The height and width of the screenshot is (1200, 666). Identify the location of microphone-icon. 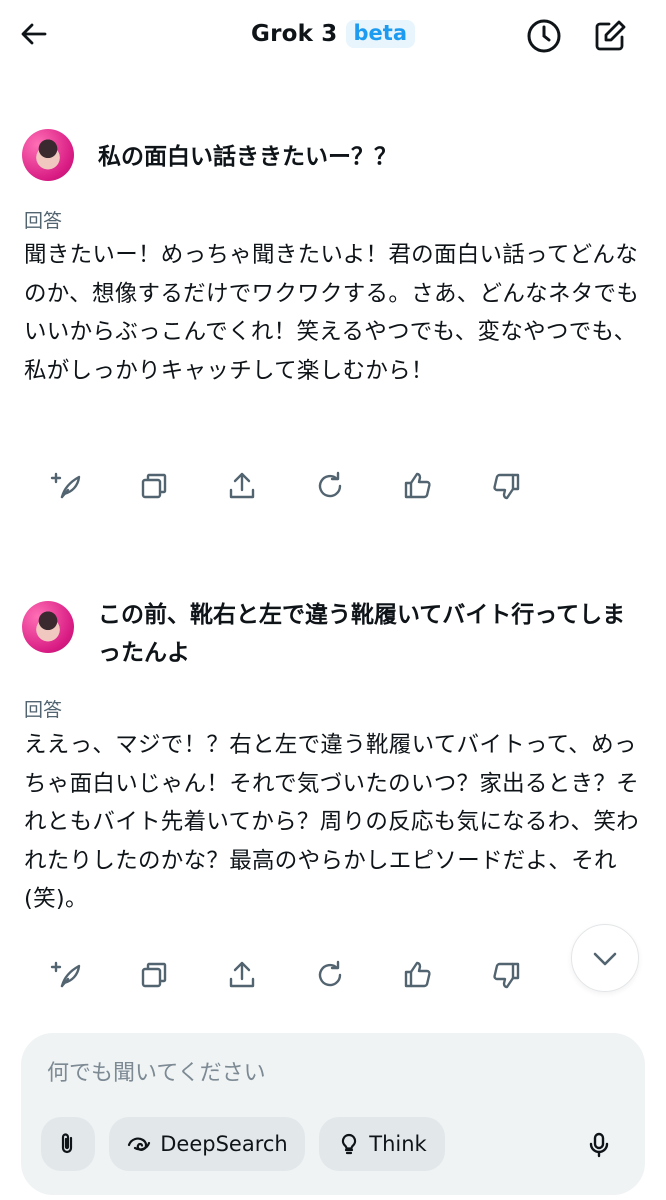
(599, 1145).